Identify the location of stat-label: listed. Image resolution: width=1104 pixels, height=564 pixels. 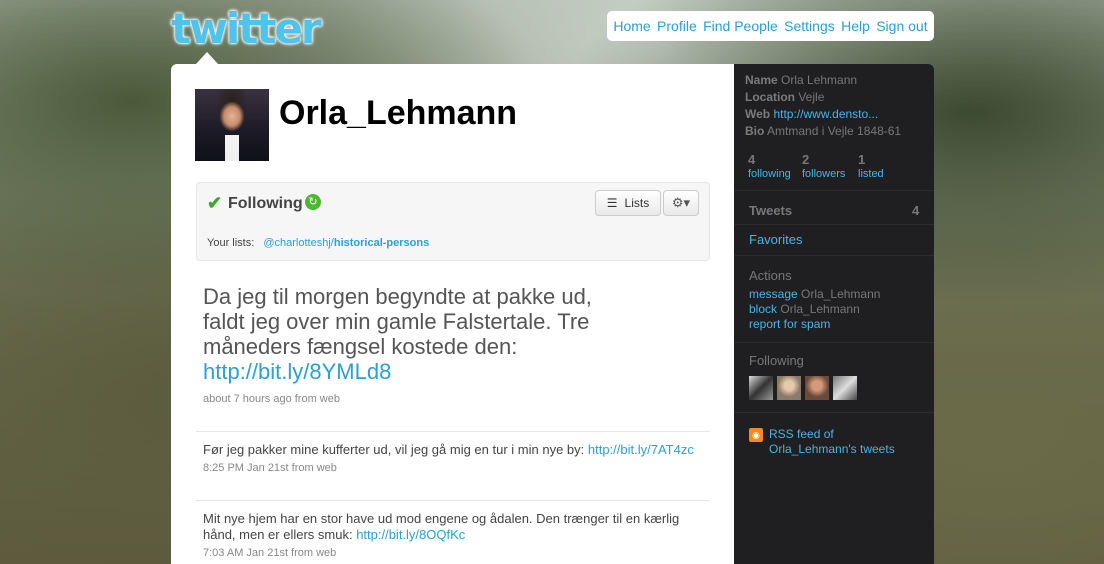
(871, 174).